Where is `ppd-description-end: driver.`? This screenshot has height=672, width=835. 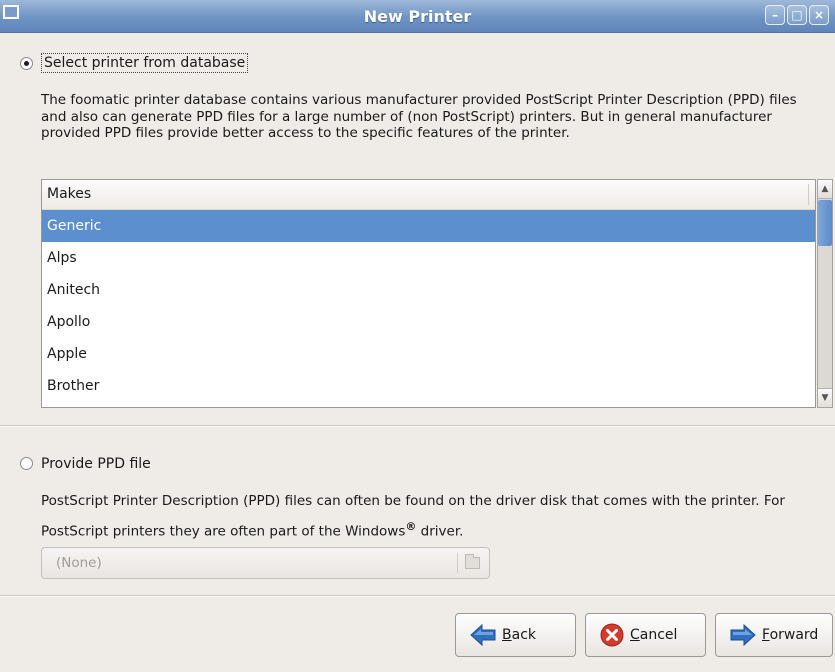 ppd-description-end: driver. is located at coordinates (440, 531).